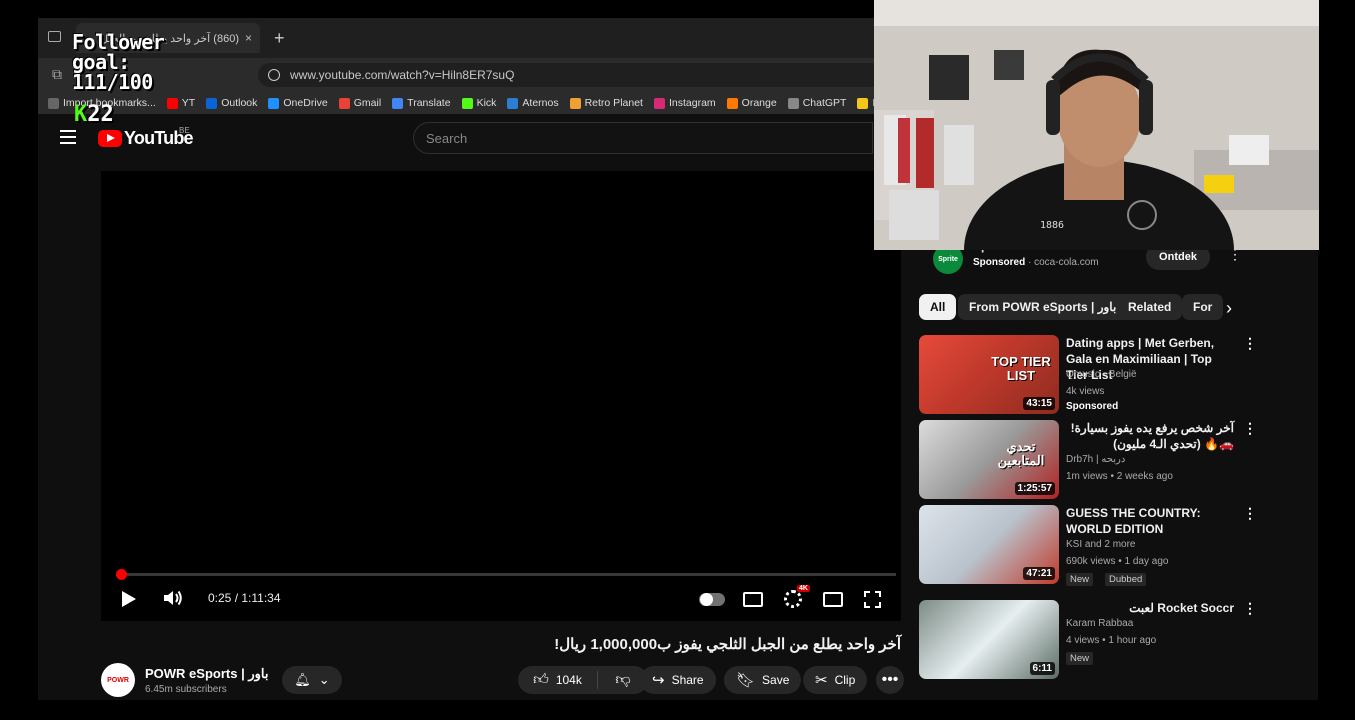 The height and width of the screenshot is (720, 1355). What do you see at coordinates (312, 680) in the screenshot?
I see `notifications-button: 🔔︎ ⌄` at bounding box center [312, 680].